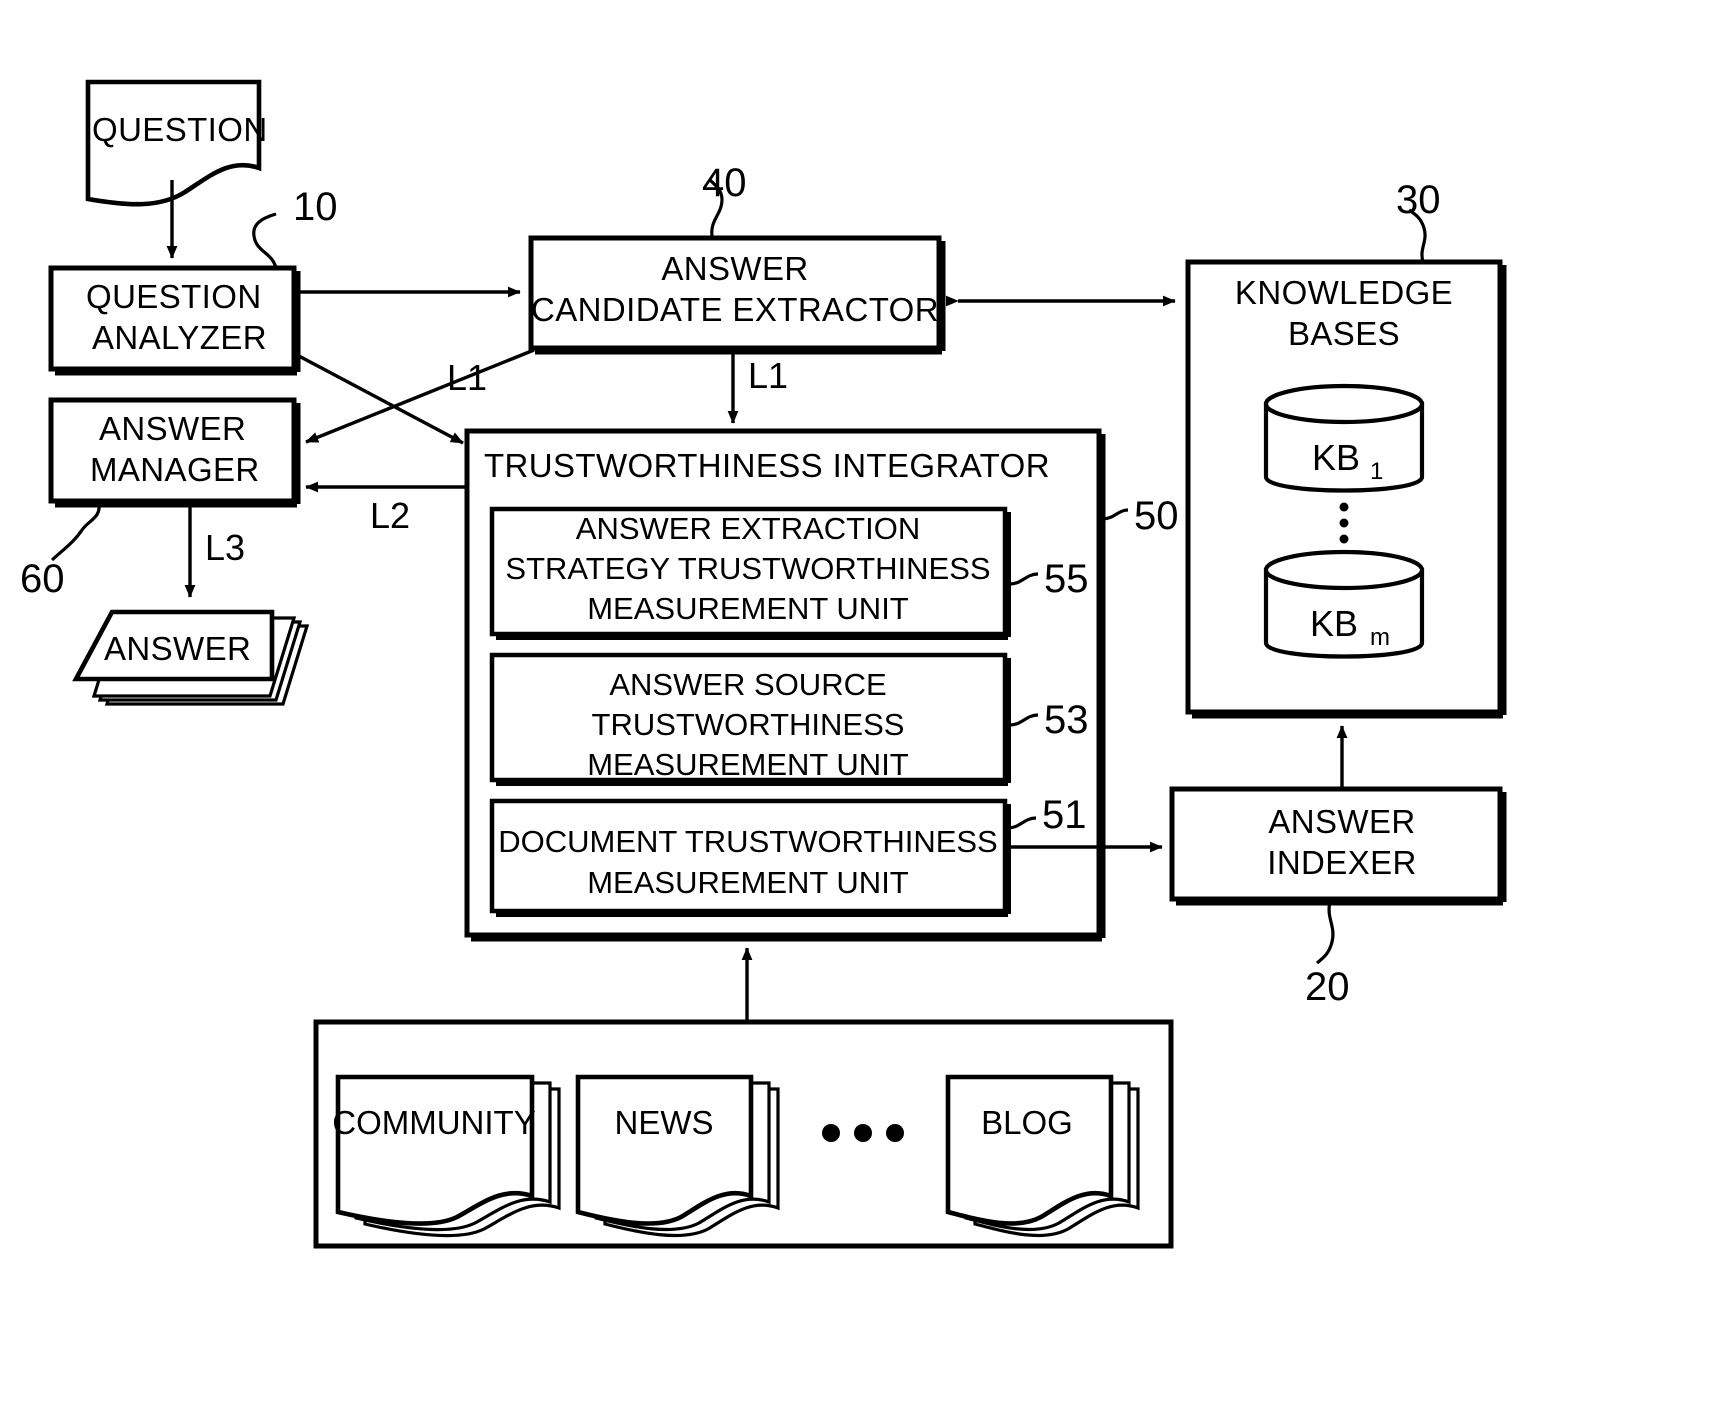 This screenshot has height=1427, width=1729. I want to click on ref-53: 53, so click(1066, 720).